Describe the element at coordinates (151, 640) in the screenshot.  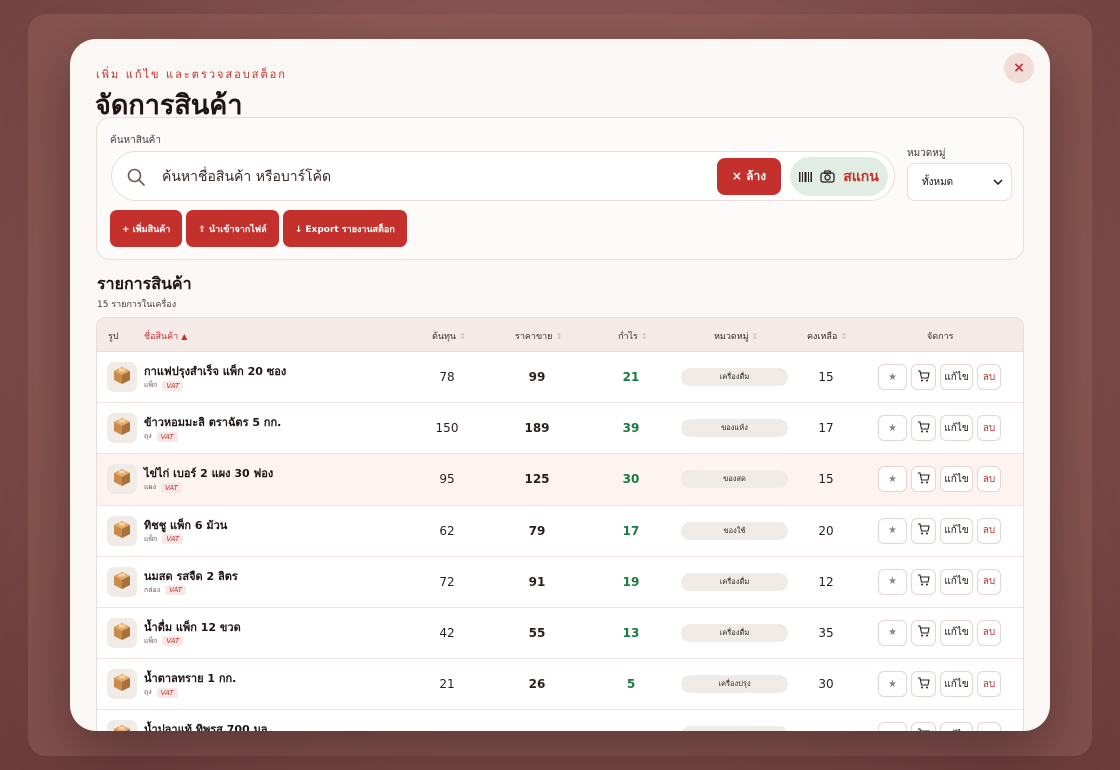
I see `product-unit: แพ็ก` at that location.